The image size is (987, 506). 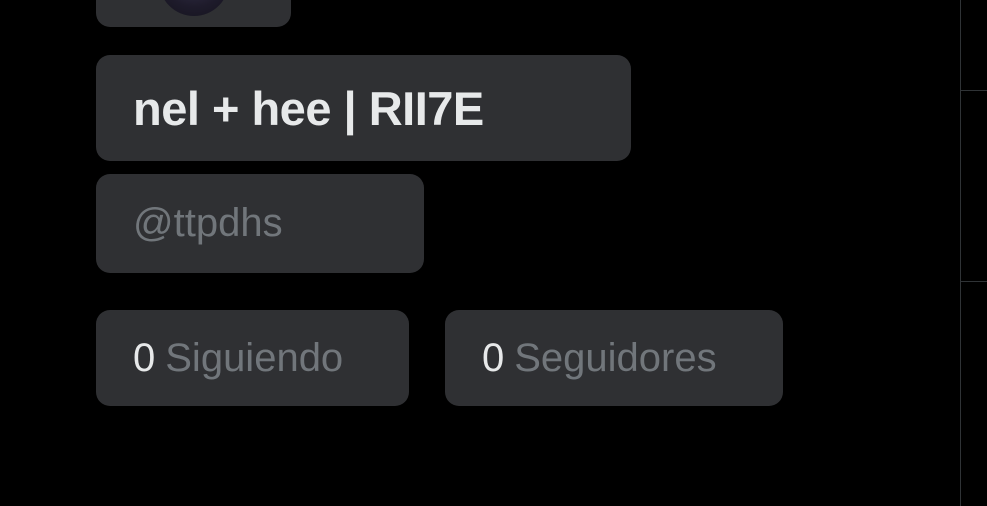 What do you see at coordinates (193, 8) in the screenshot?
I see `avatar` at bounding box center [193, 8].